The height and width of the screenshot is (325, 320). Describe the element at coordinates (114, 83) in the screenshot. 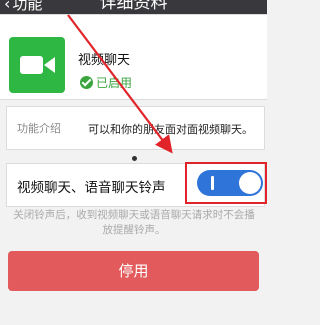

I see `status-text: 已启用` at that location.